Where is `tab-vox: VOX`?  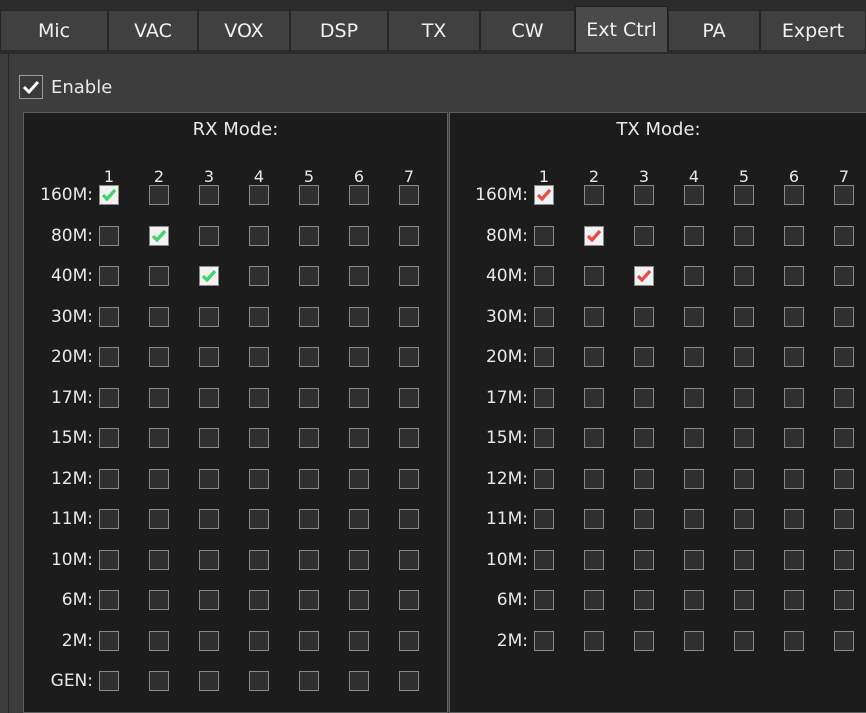
tab-vox: VOX is located at coordinates (244, 30).